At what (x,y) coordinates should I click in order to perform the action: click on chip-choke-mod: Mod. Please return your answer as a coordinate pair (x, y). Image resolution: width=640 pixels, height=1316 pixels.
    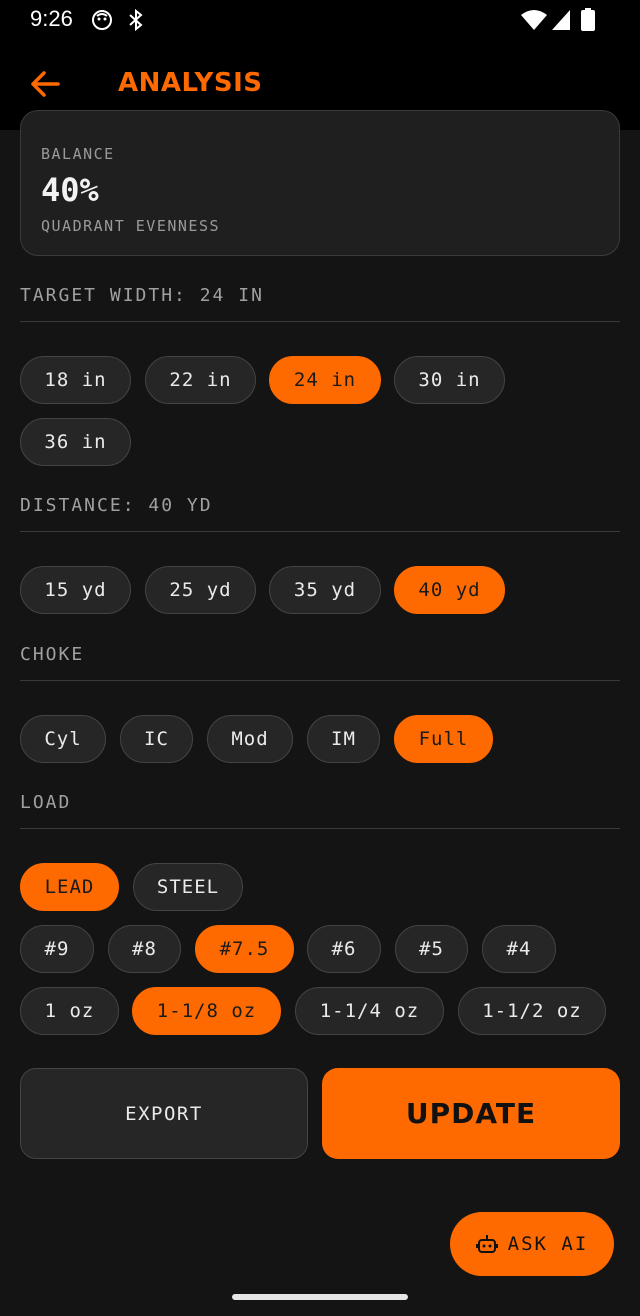
    Looking at the image, I should click on (250, 739).